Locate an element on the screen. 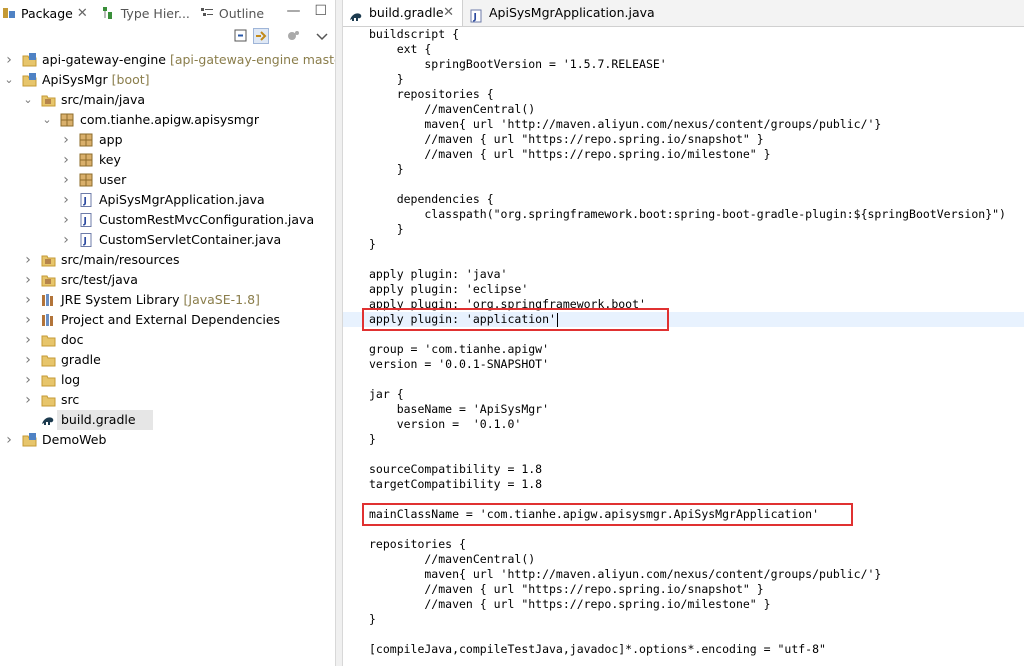  tab-apisysmgr-application-label: ApiSysMgrApplication.java is located at coordinates (572, 12).